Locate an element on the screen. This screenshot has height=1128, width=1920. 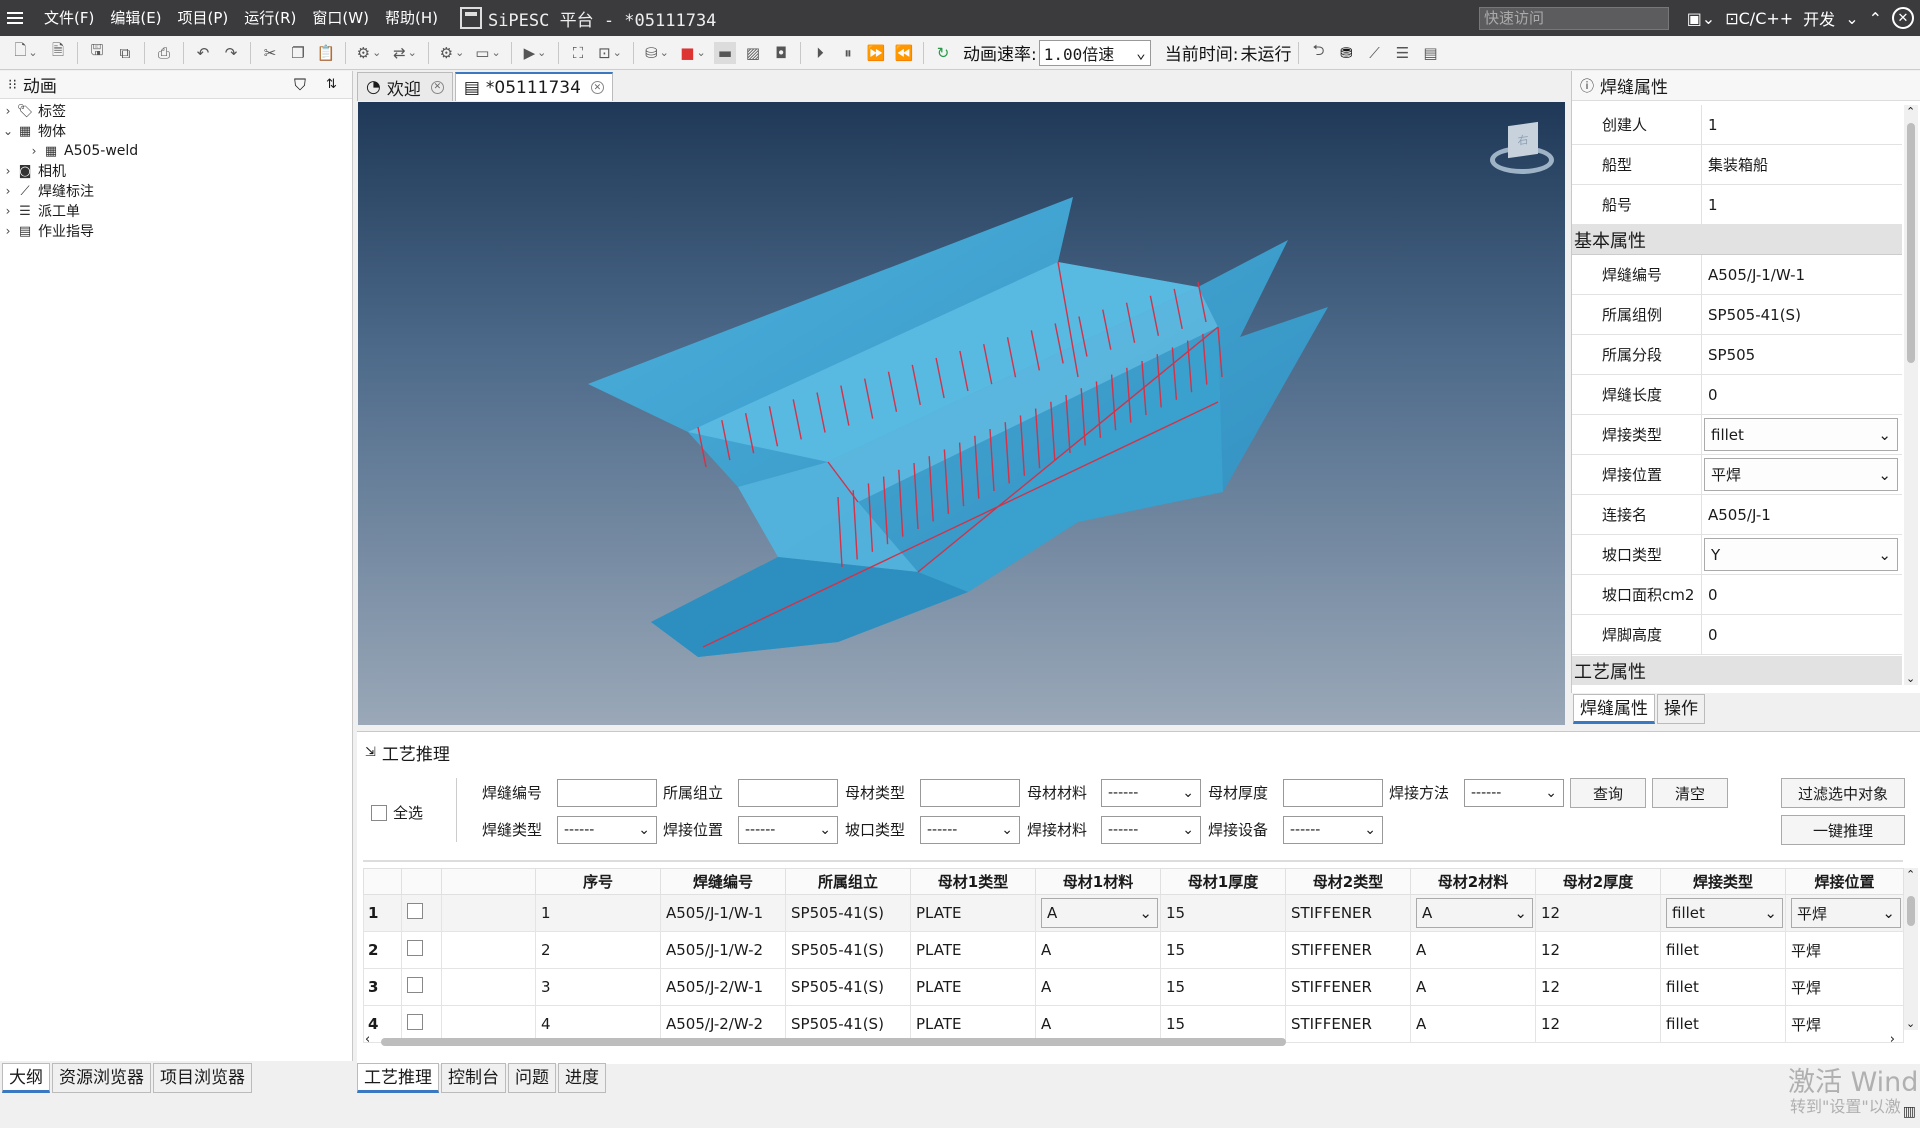
base-thickness-input is located at coordinates (1333, 793).